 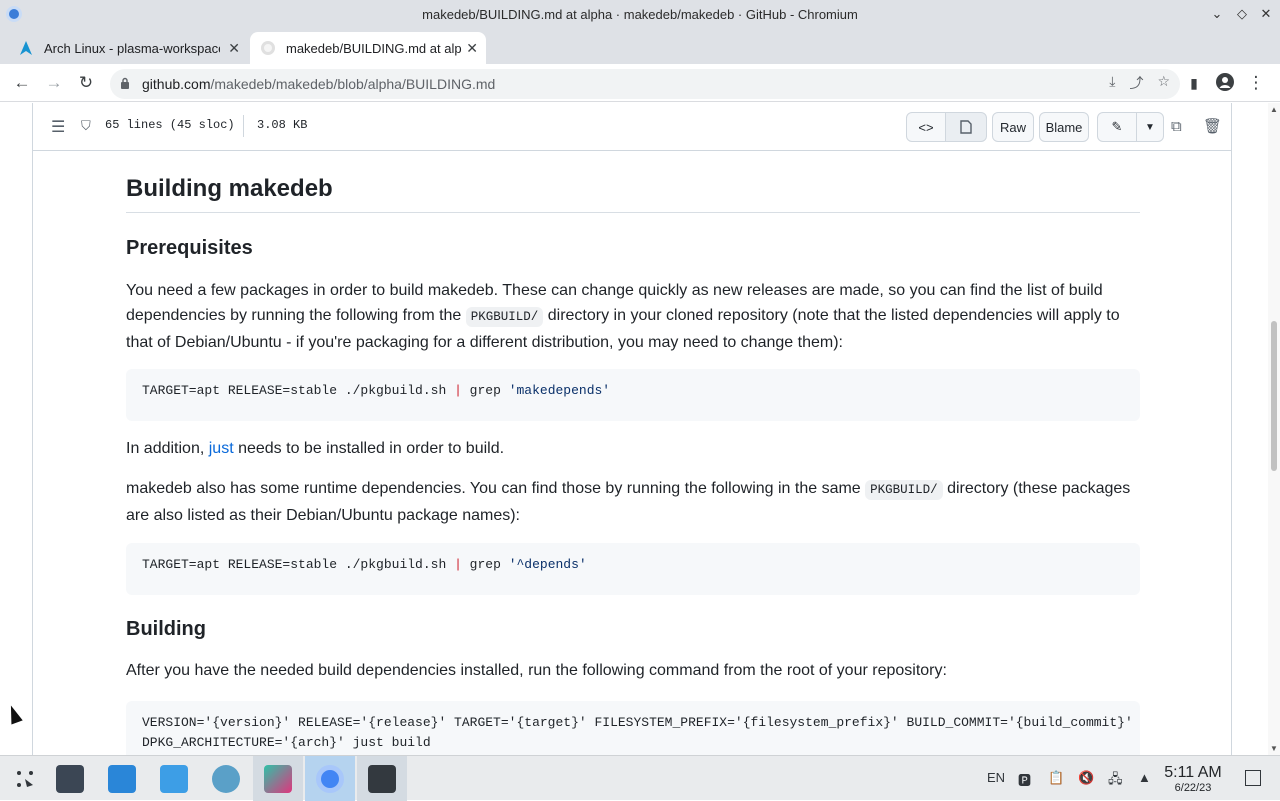 I want to click on code-icon: <>, so click(x=926, y=127).